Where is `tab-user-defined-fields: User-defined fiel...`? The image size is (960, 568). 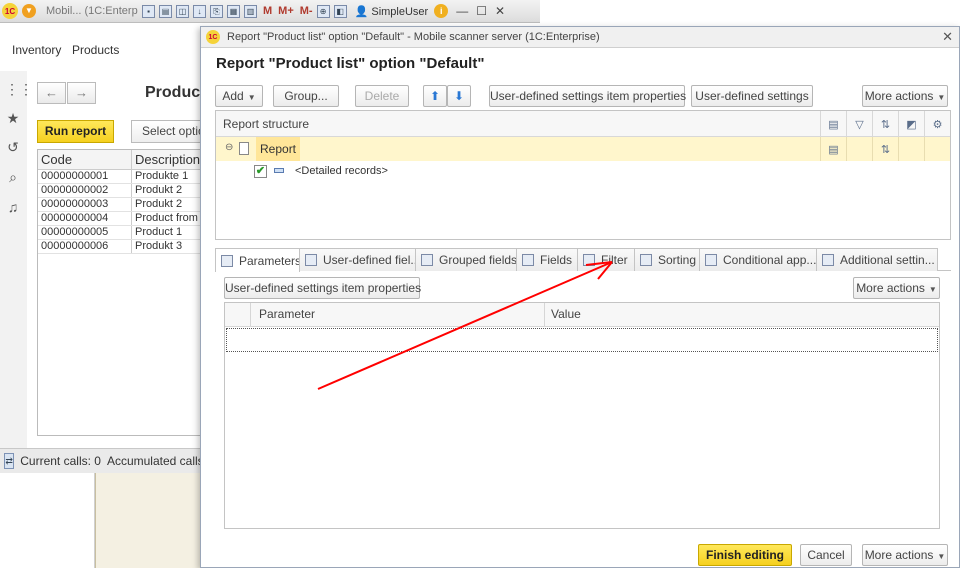
tab-user-defined-fields: User-defined fiel... is located at coordinates (357, 259).